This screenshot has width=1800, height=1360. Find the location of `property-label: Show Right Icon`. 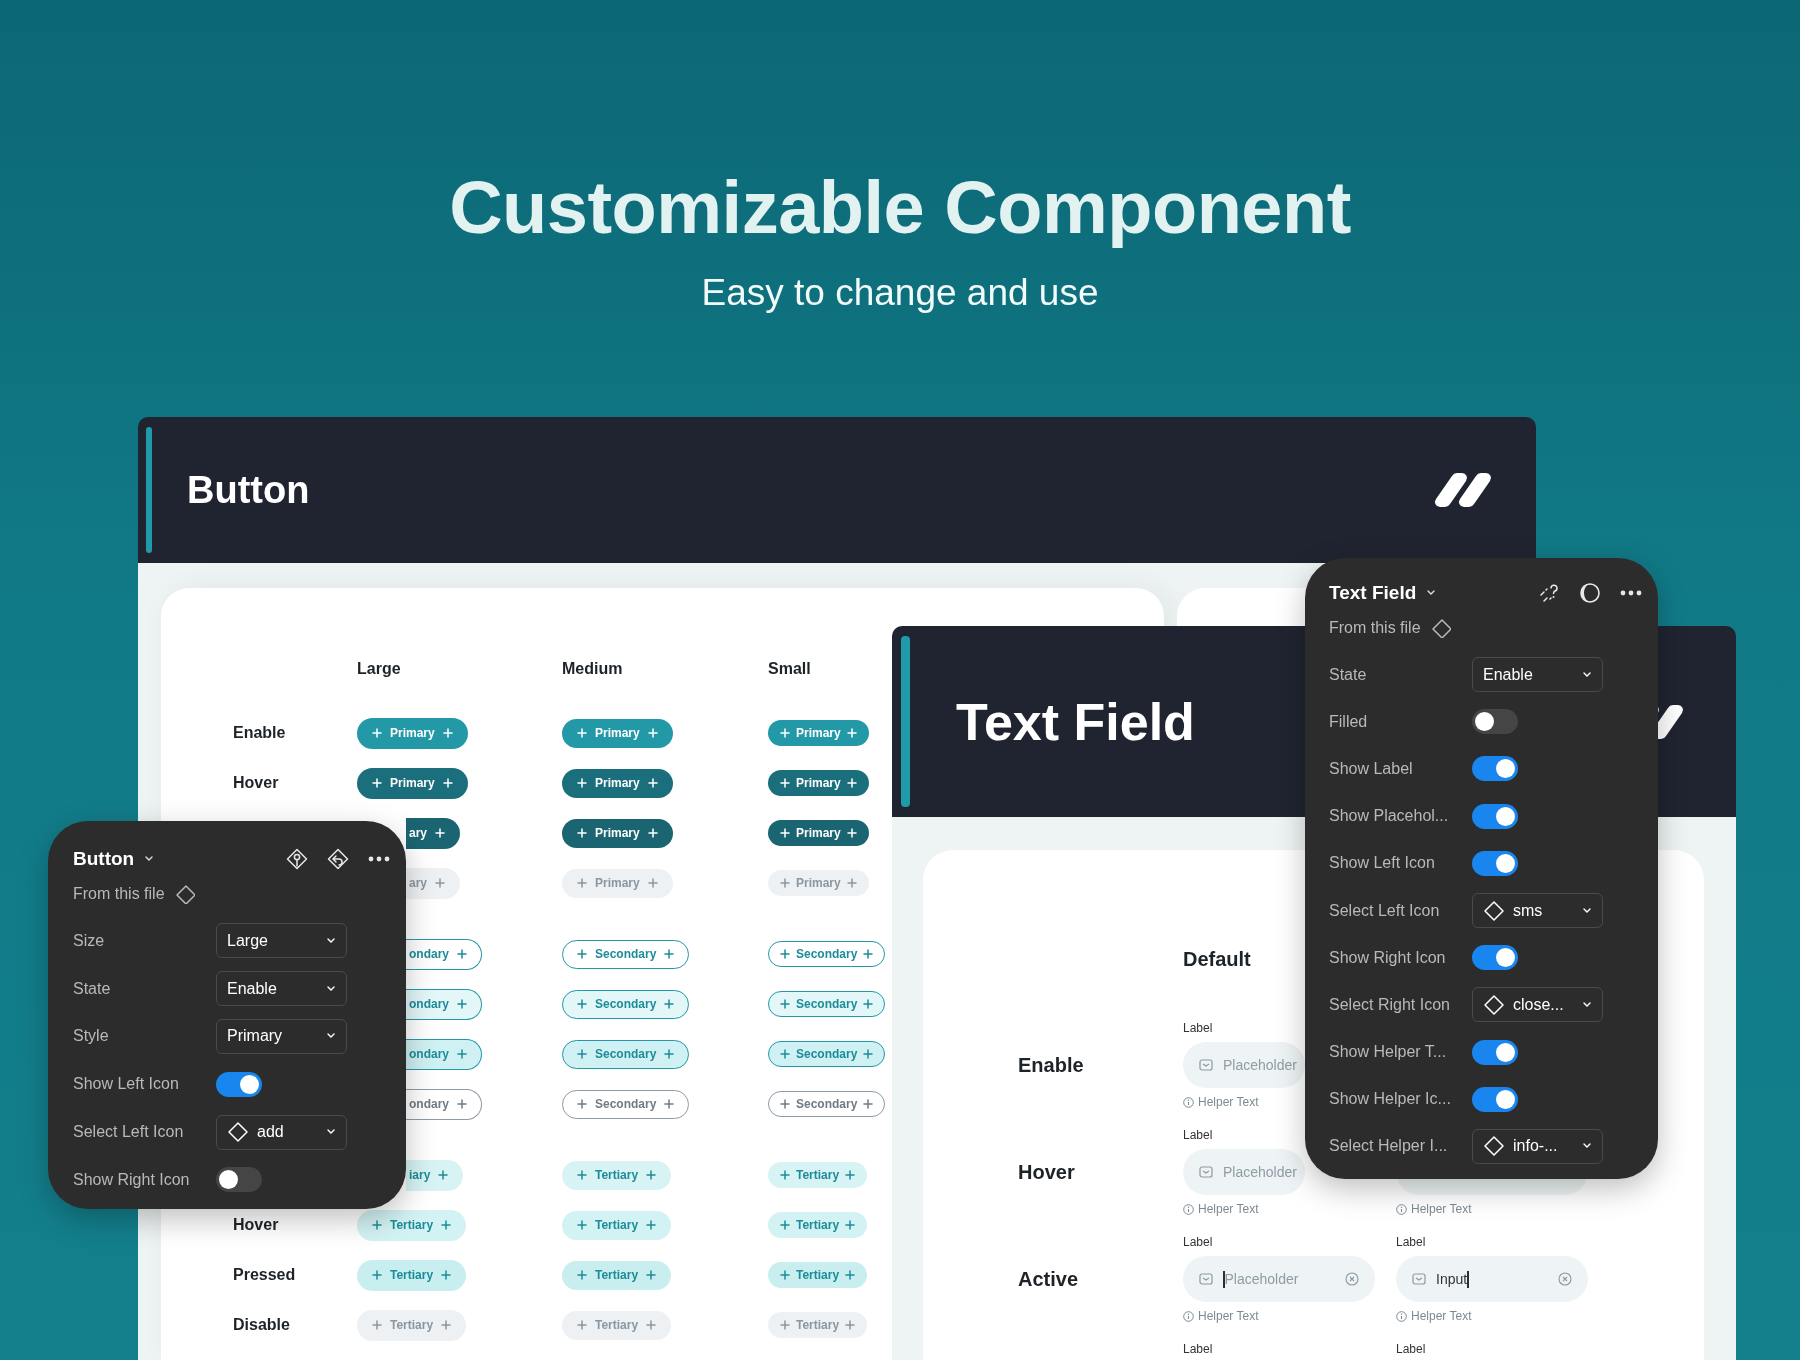

property-label: Show Right Icon is located at coordinates (1387, 957).